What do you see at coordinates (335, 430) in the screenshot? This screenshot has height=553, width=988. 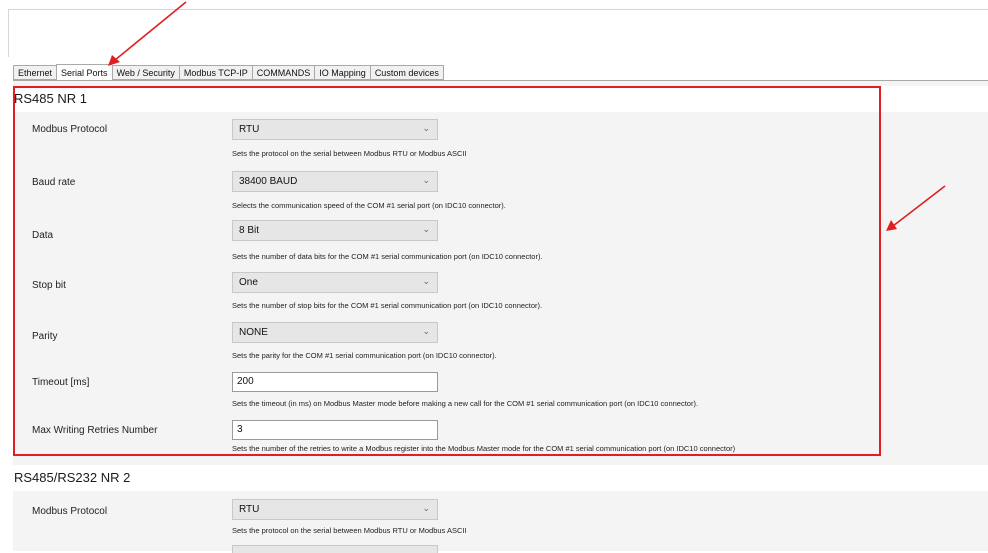 I see `max-retries-input: 3` at bounding box center [335, 430].